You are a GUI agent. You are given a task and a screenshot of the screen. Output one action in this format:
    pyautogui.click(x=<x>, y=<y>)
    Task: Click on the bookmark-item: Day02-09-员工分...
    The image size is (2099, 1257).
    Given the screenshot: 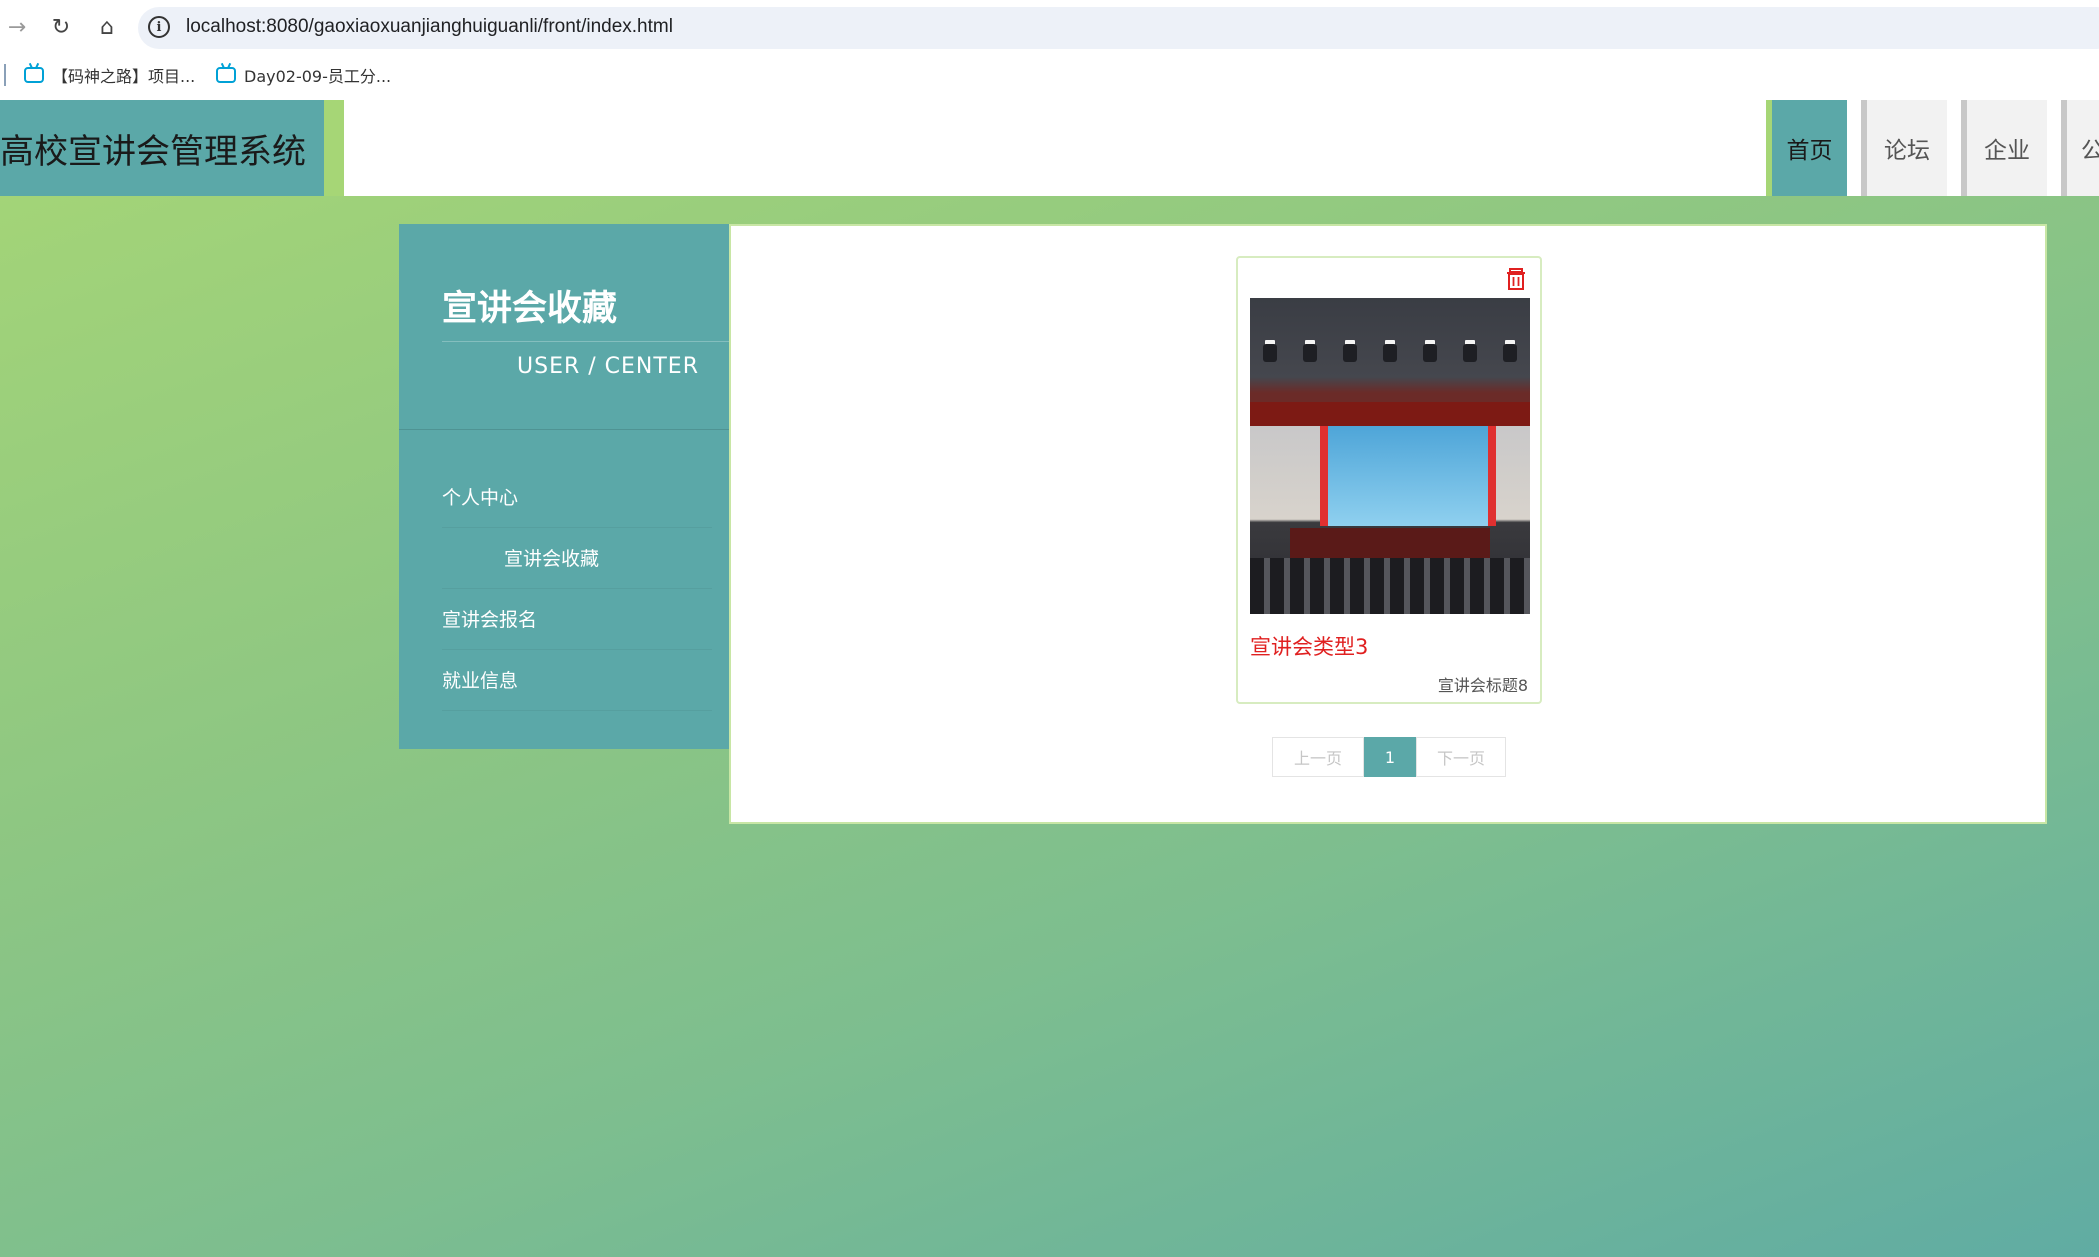 What is the action you would take?
    pyautogui.click(x=303, y=75)
    